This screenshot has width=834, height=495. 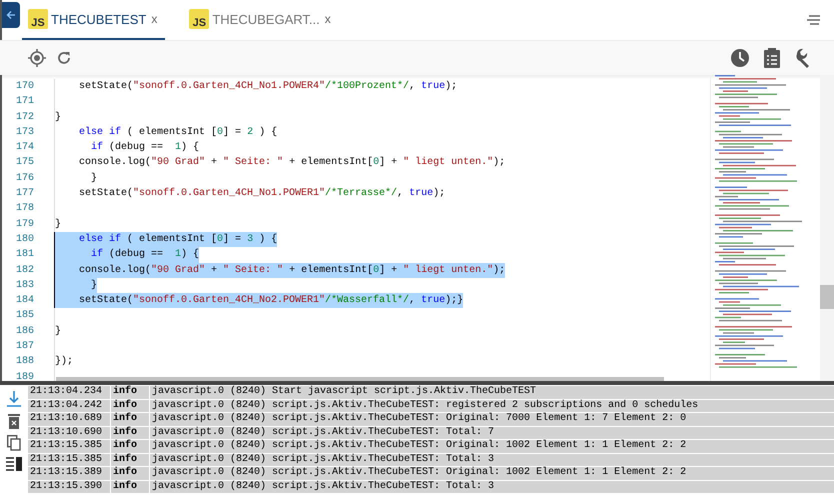 What do you see at coordinates (28, 316) in the screenshot?
I see `line-number: 185` at bounding box center [28, 316].